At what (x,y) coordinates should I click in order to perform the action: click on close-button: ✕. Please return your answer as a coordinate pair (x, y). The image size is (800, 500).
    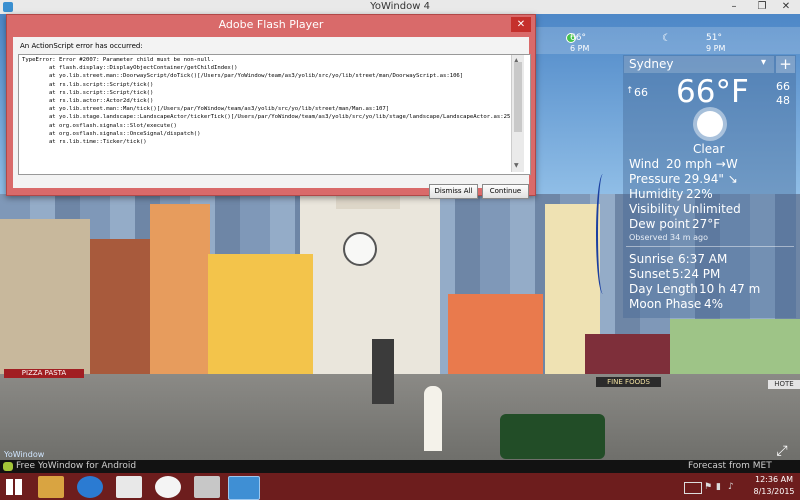
    Looking at the image, I should click on (786, 7).